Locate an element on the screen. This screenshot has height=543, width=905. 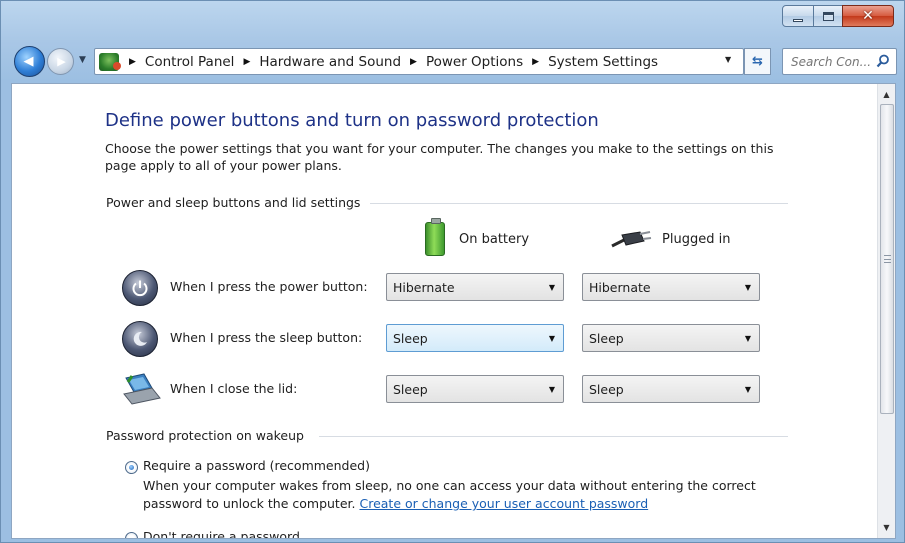
battery-icon is located at coordinates (435, 237).